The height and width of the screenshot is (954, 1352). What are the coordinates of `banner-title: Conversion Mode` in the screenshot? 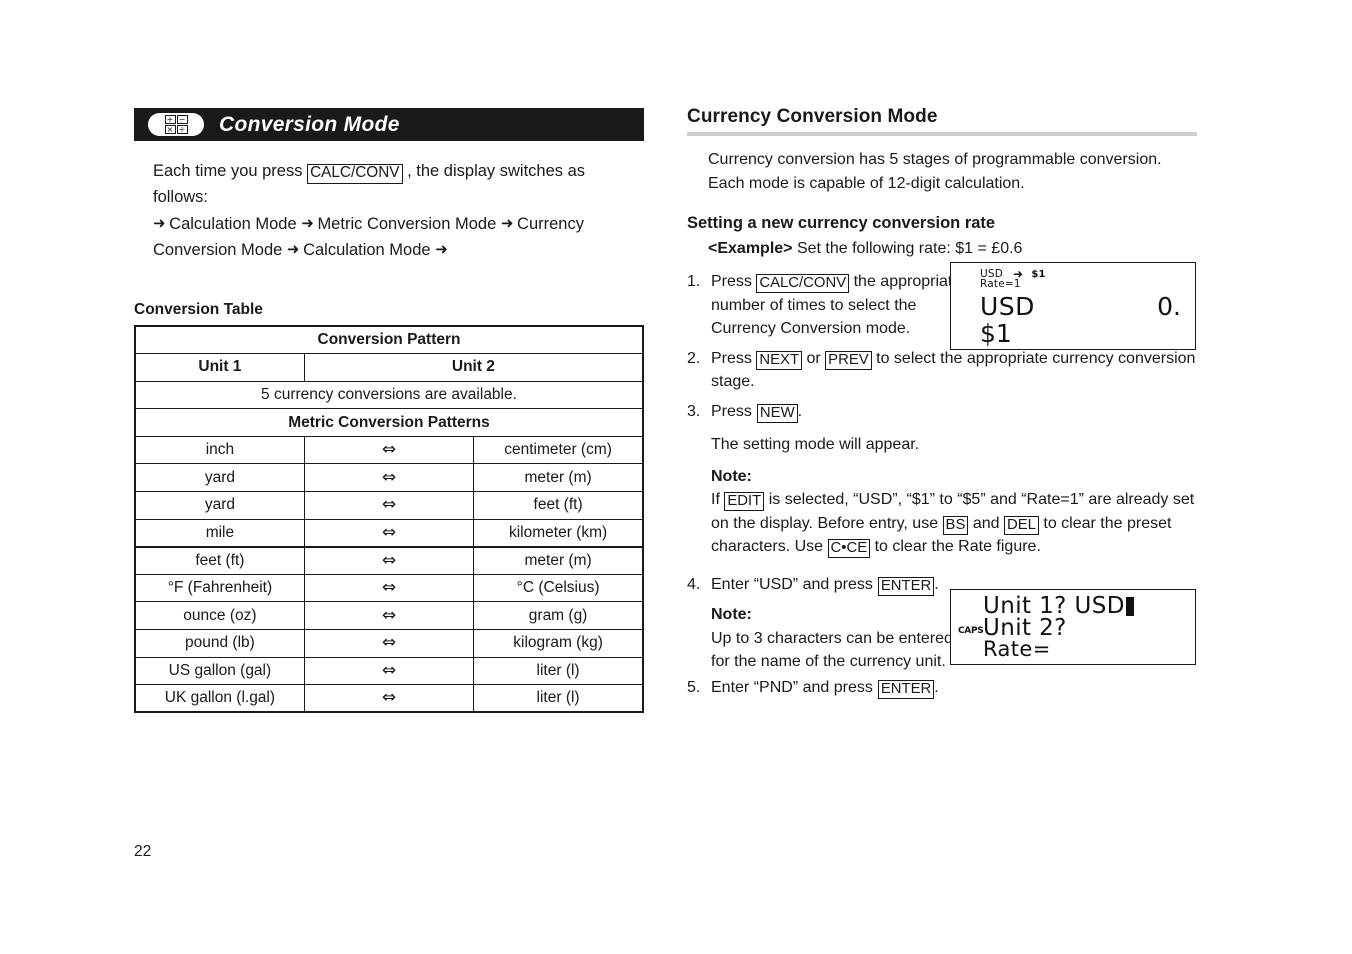 It's located at (309, 124).